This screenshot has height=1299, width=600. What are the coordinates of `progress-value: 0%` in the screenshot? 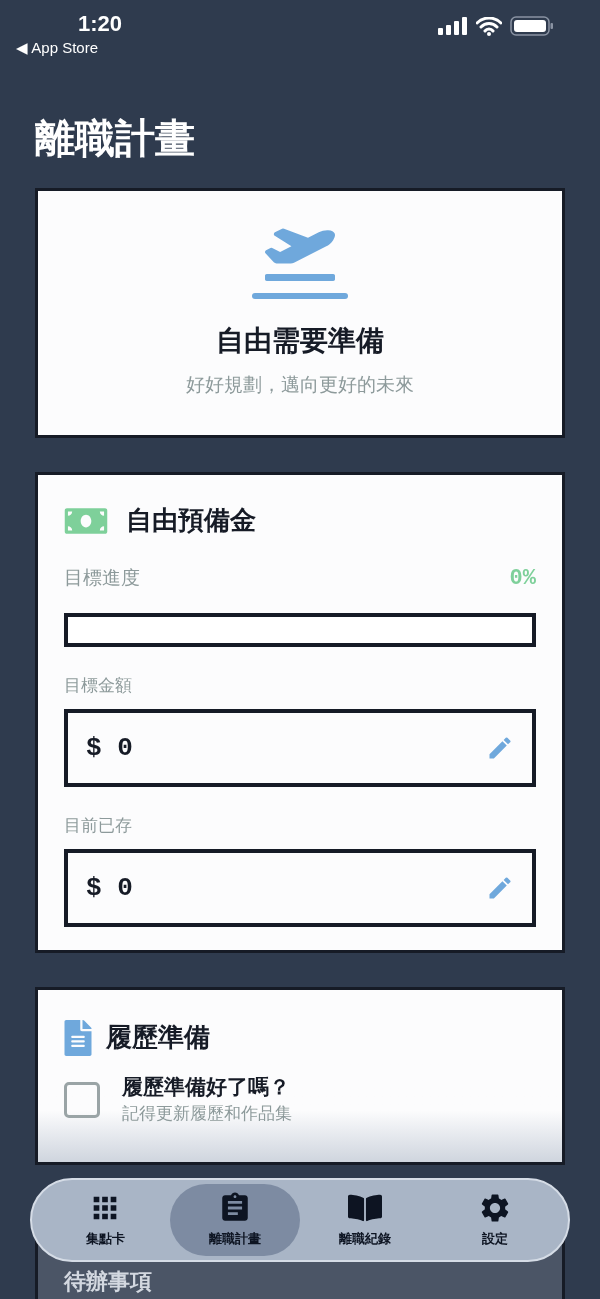 It's located at (522, 579).